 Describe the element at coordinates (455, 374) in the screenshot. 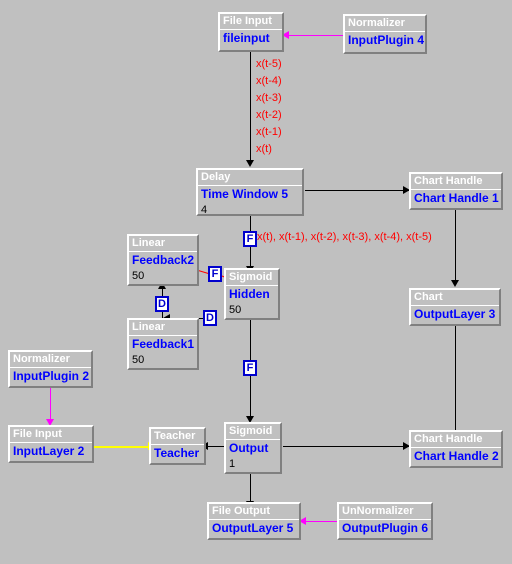

I see `edge-charthandle2-to-outputlayer3` at that location.